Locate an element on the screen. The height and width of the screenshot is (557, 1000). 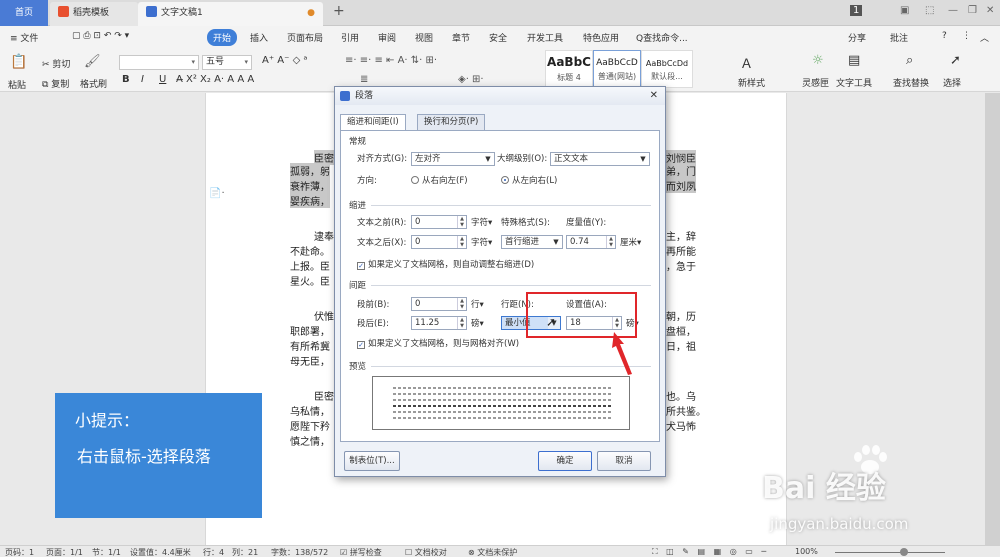
new-tab-button: + is located at coordinates (339, 11).